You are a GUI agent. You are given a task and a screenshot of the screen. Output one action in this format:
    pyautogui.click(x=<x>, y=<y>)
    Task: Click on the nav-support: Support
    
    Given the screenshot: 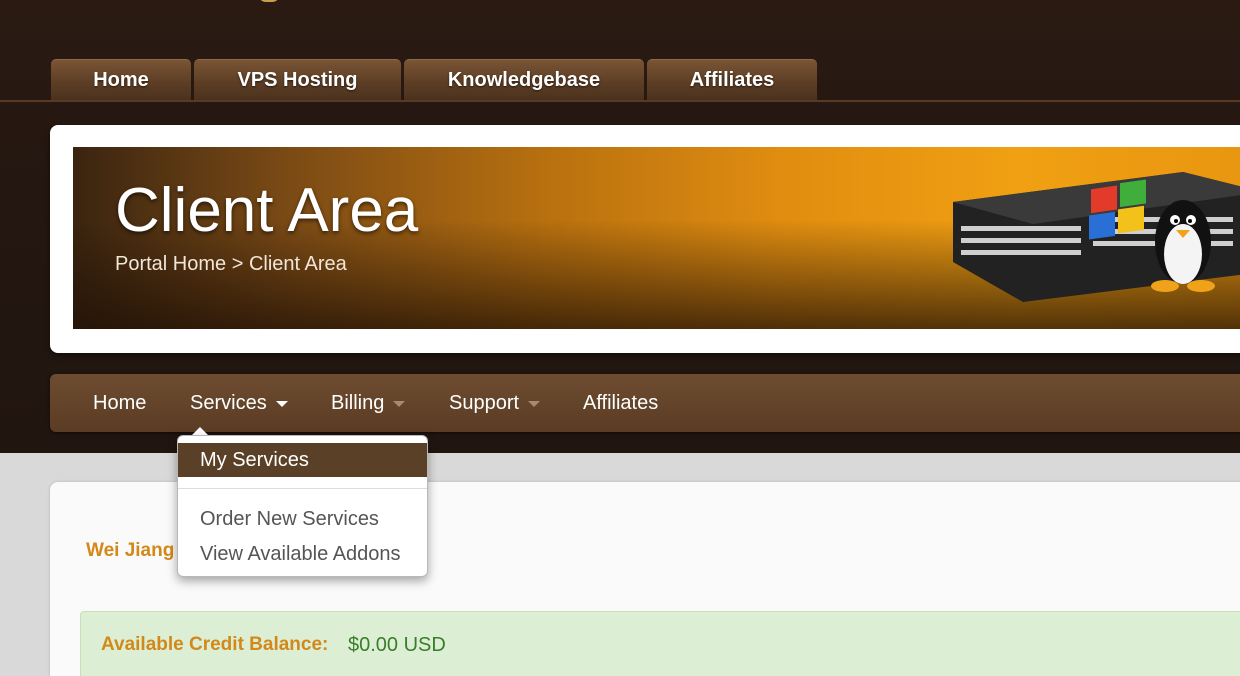 What is the action you would take?
    pyautogui.click(x=495, y=403)
    